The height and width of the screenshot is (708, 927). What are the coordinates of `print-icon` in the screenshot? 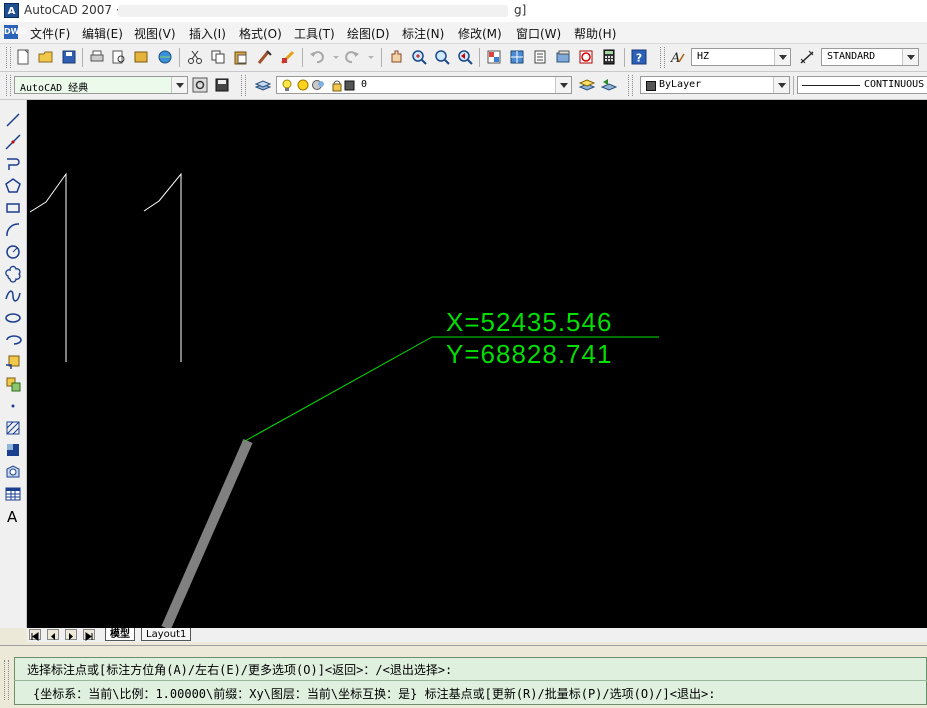 It's located at (97, 57).